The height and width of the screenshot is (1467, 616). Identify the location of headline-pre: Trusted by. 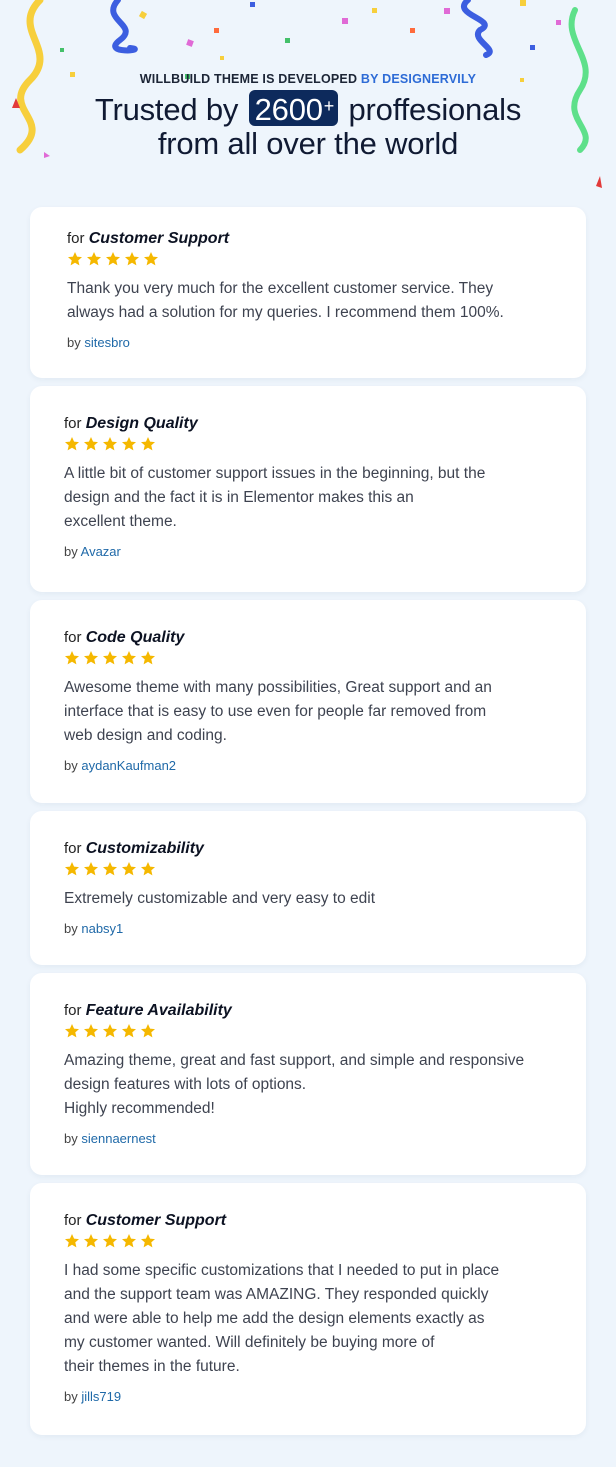
(166, 109).